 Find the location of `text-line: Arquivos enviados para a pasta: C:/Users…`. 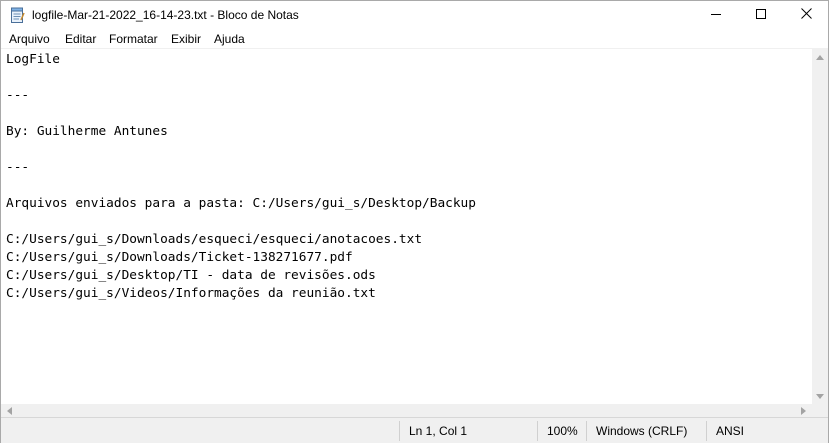

text-line: Arquivos enviados para a pasta: C:/Users… is located at coordinates (241, 203).